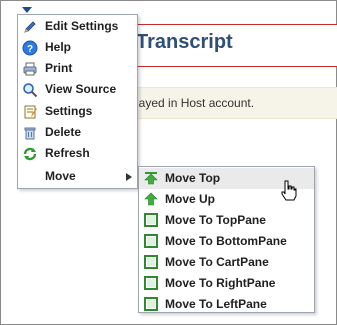 The width and height of the screenshot is (337, 325). I want to click on magnifier-icon, so click(30, 90).